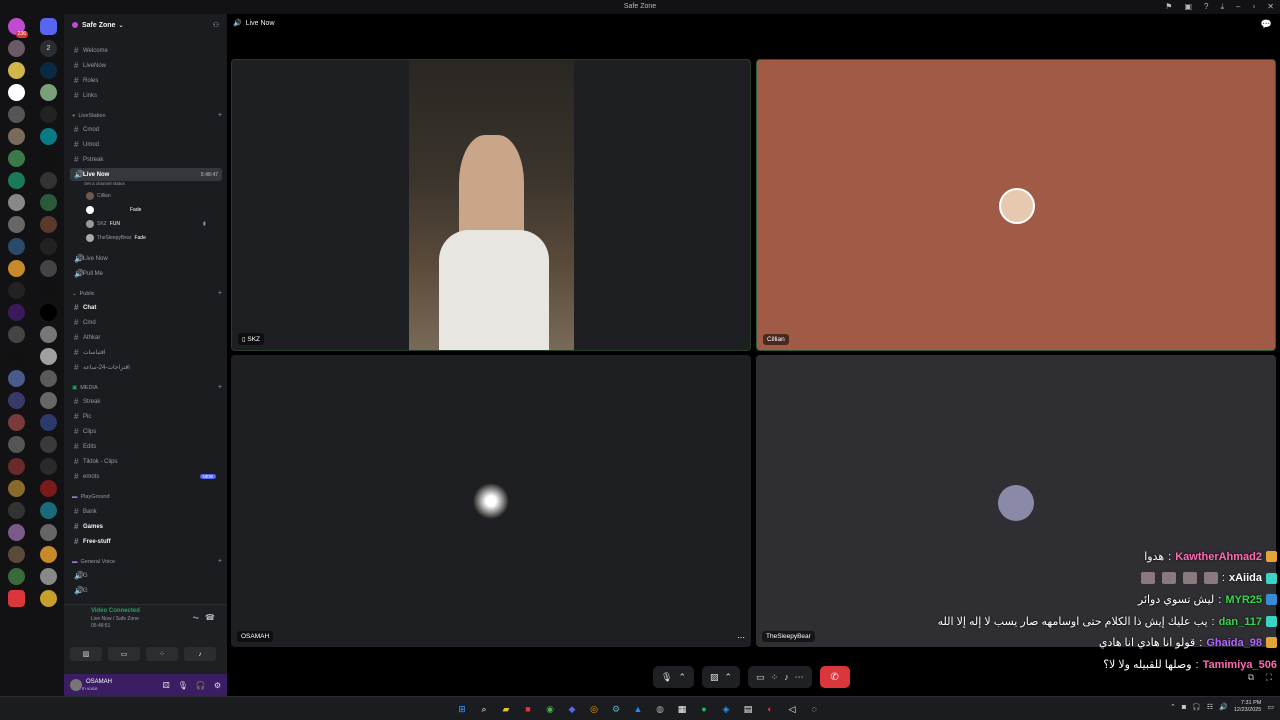 The height and width of the screenshot is (720, 1280). I want to click on channel-item: # Roles, so click(146, 80).